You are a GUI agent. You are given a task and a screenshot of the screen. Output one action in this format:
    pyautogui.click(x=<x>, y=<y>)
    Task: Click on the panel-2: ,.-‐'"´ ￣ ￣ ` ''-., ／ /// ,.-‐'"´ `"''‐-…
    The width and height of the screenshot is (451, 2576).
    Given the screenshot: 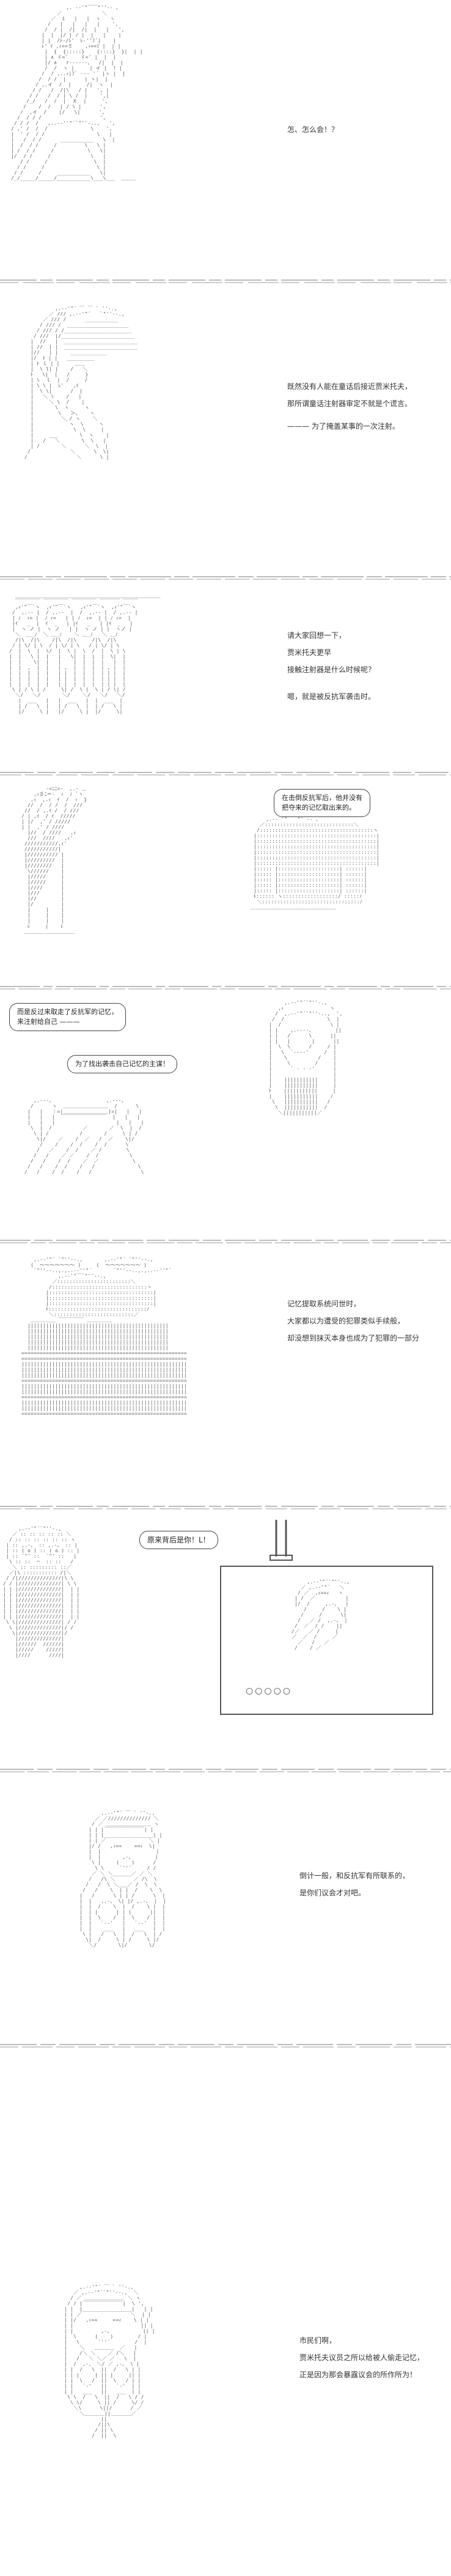 What is the action you would take?
    pyautogui.click(x=226, y=429)
    